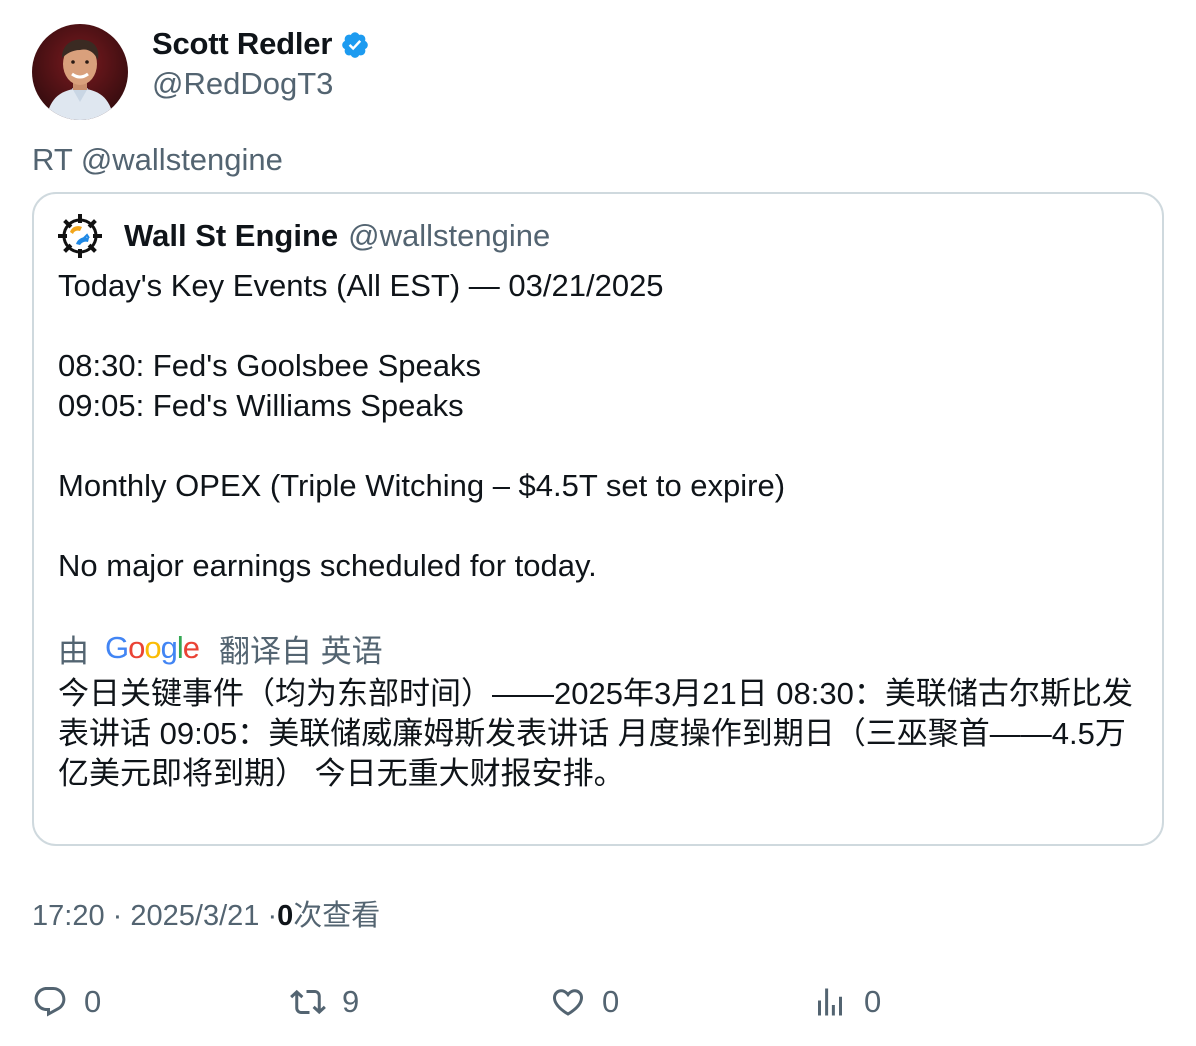 Image resolution: width=1196 pixels, height=1046 pixels. Describe the element at coordinates (351, 1001) in the screenshot. I see `retweet-count: 9` at that location.